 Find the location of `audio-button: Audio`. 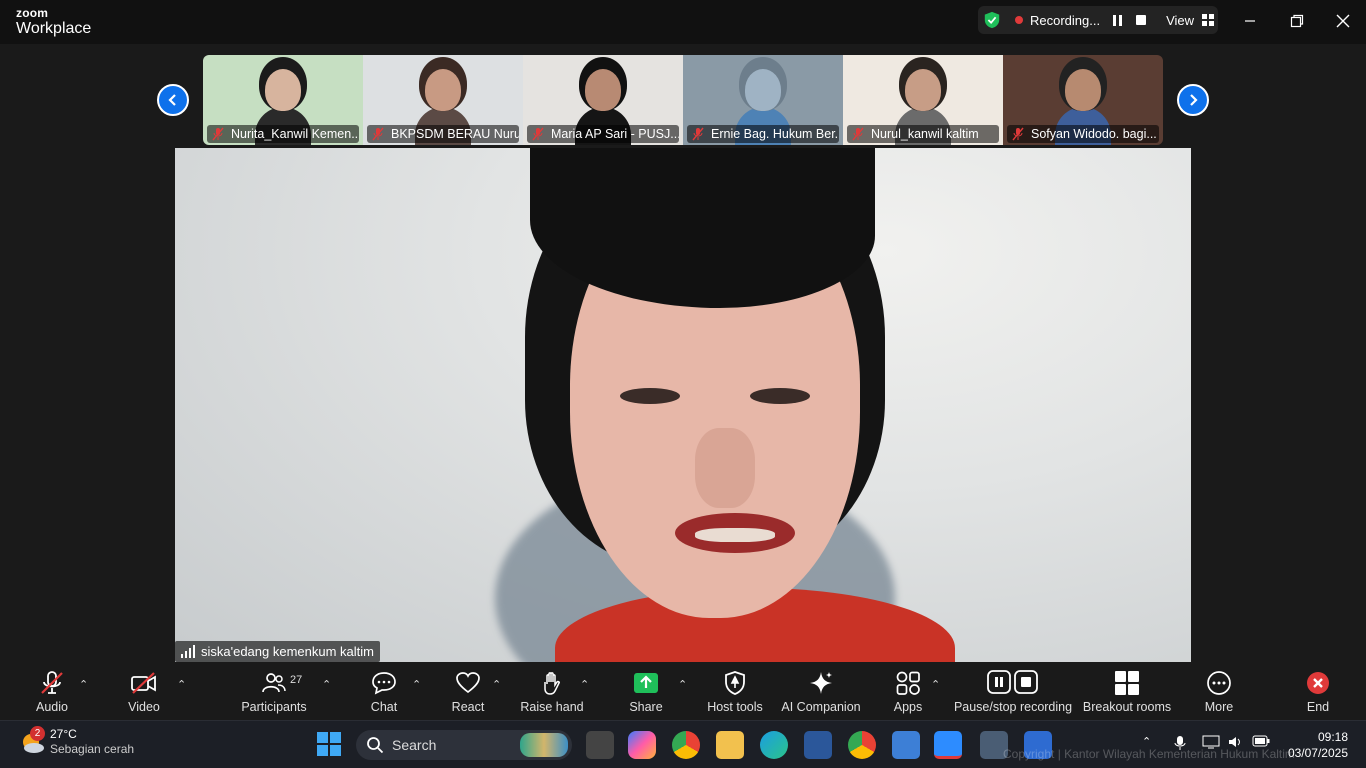

audio-button: Audio is located at coordinates (52, 692).